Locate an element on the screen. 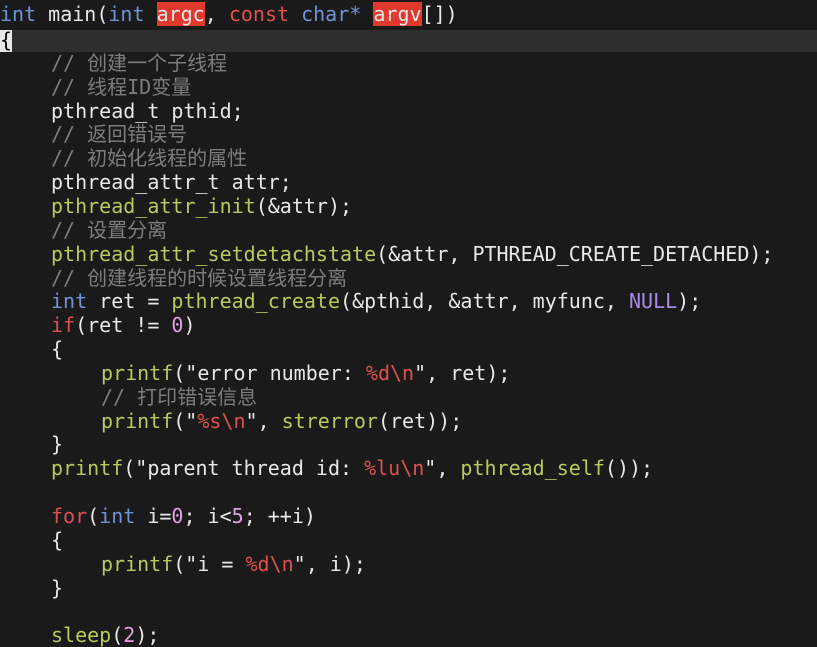  token-string: ("error number: is located at coordinates (269, 373).